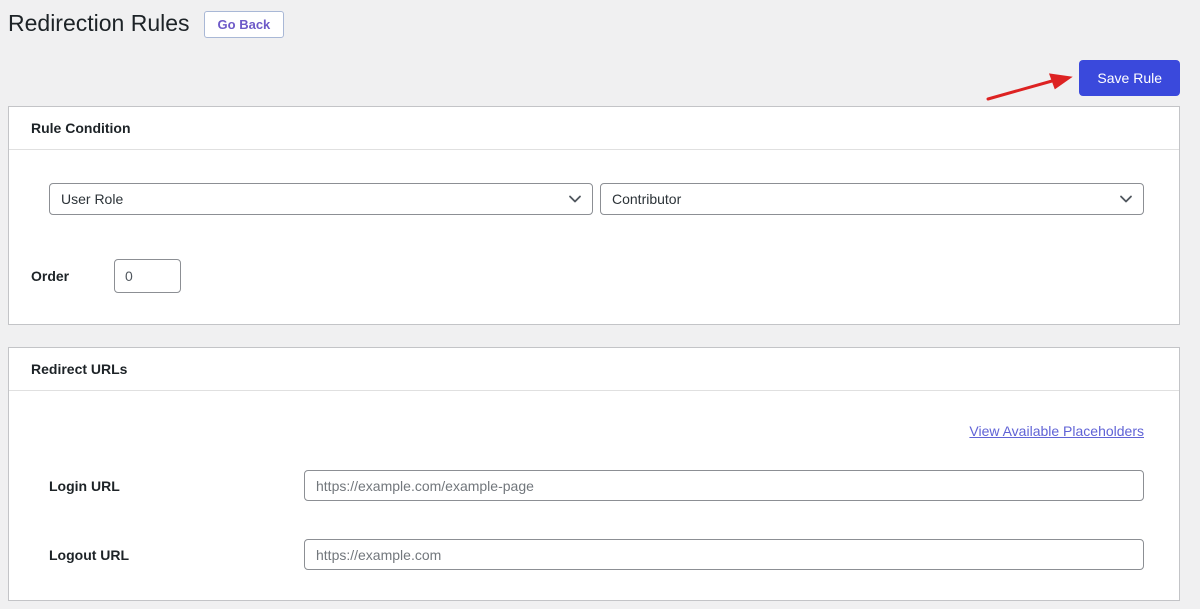 This screenshot has height=609, width=1200. What do you see at coordinates (724, 554) in the screenshot?
I see `logout-url-input` at bounding box center [724, 554].